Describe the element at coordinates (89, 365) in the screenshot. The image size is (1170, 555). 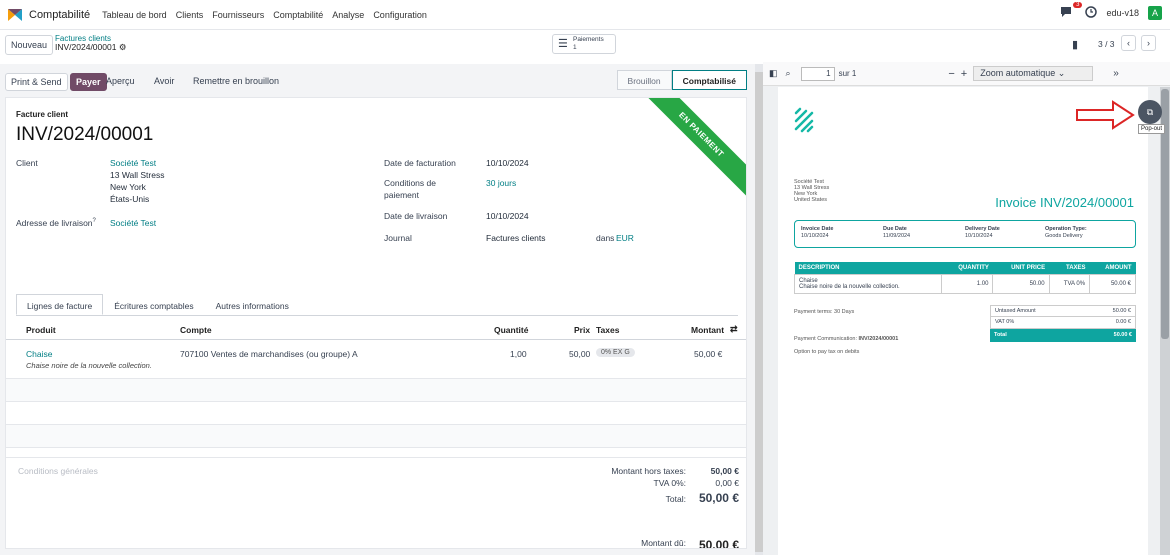
I see `line-description: Chaise noire de la nouvelle collection.` at that location.